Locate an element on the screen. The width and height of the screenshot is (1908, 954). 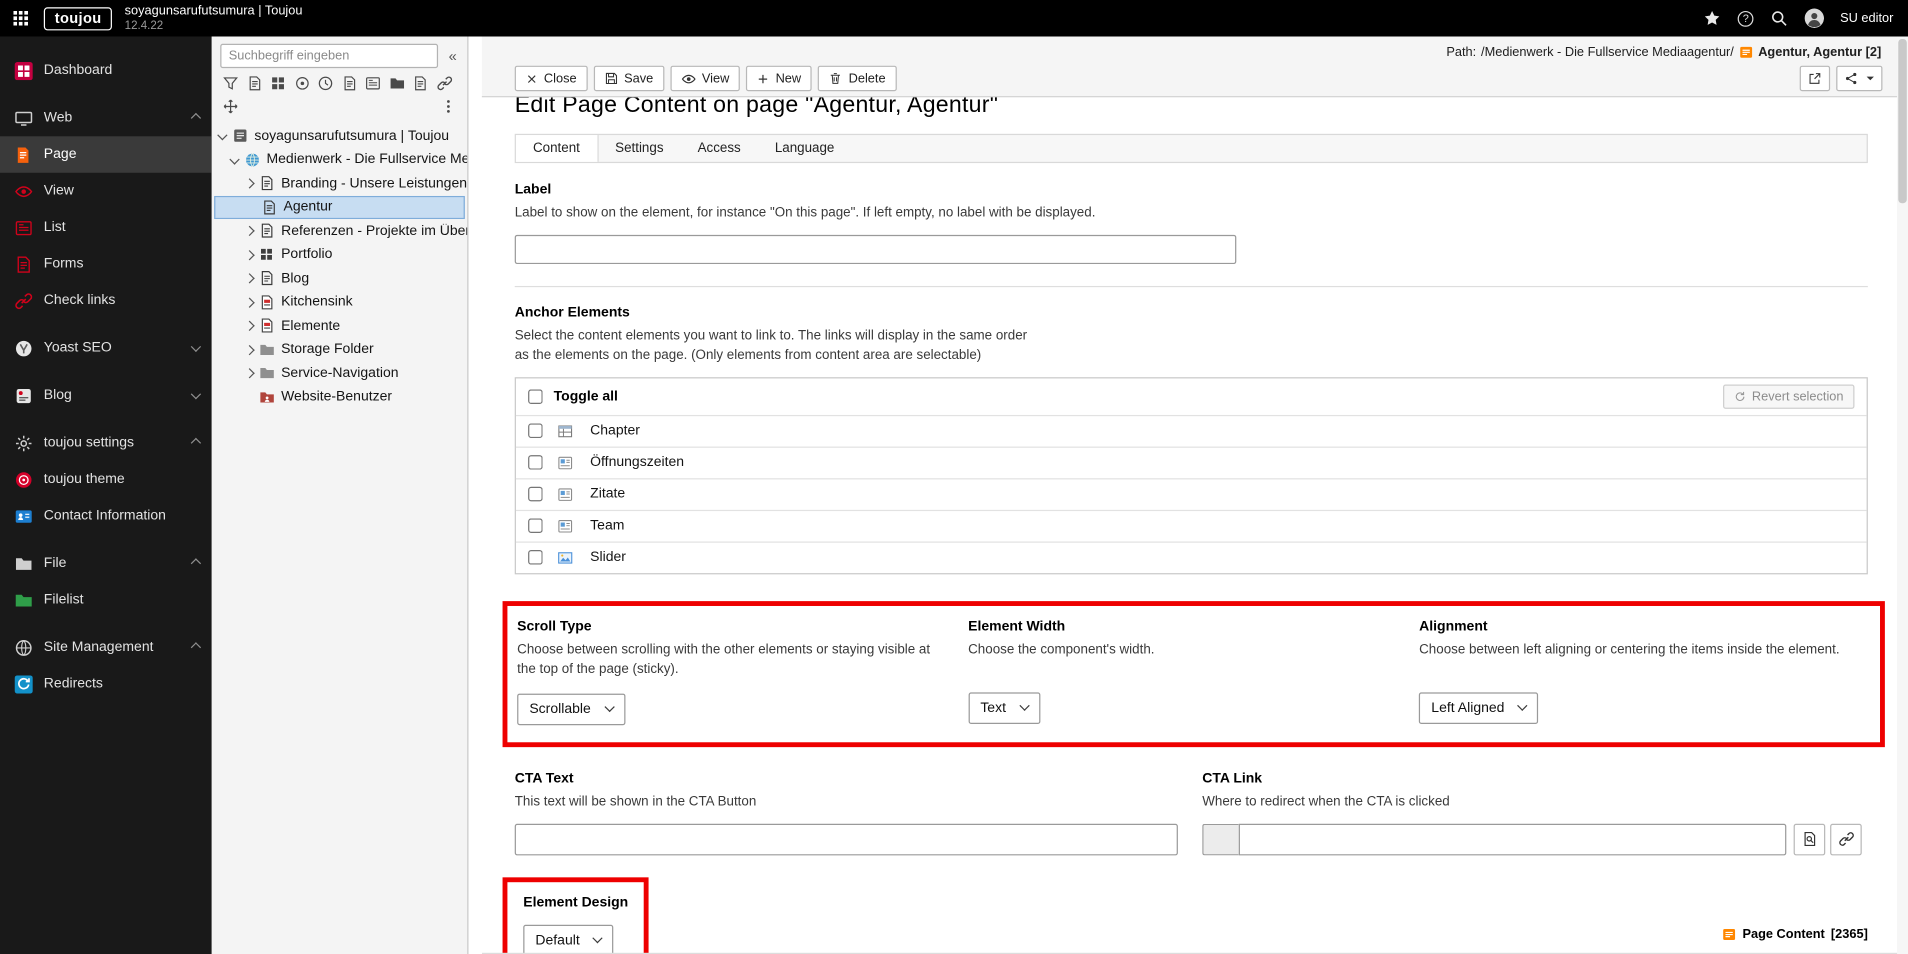
tree-node-kitchensink: Kitchensink is located at coordinates (340, 302).